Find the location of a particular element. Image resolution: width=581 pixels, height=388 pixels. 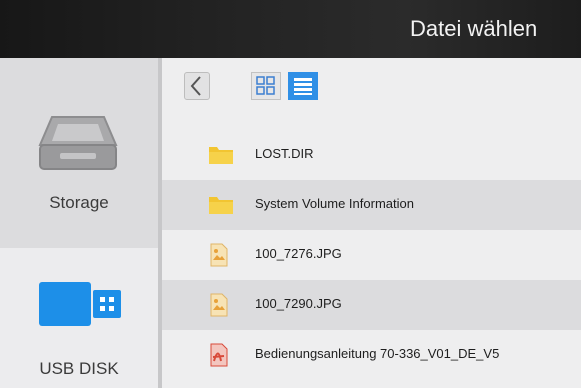

list-item: LOST.DIR is located at coordinates (371, 155).